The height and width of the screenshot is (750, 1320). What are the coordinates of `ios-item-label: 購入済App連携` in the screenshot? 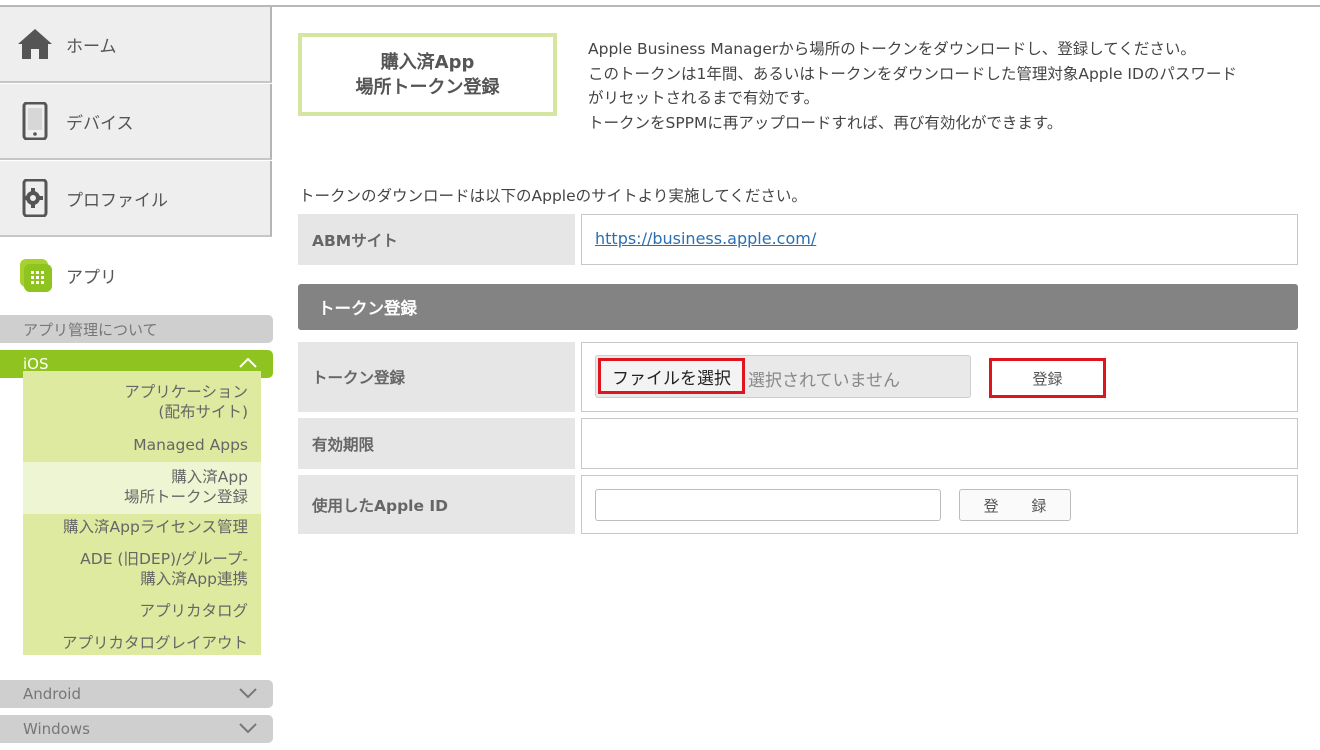 It's located at (194, 579).